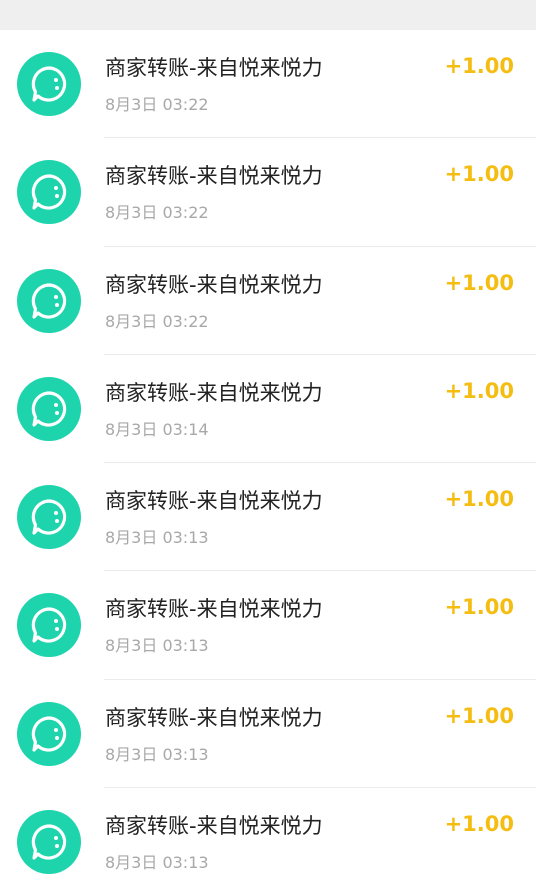  Describe the element at coordinates (268, 15) in the screenshot. I see `section-header` at that location.